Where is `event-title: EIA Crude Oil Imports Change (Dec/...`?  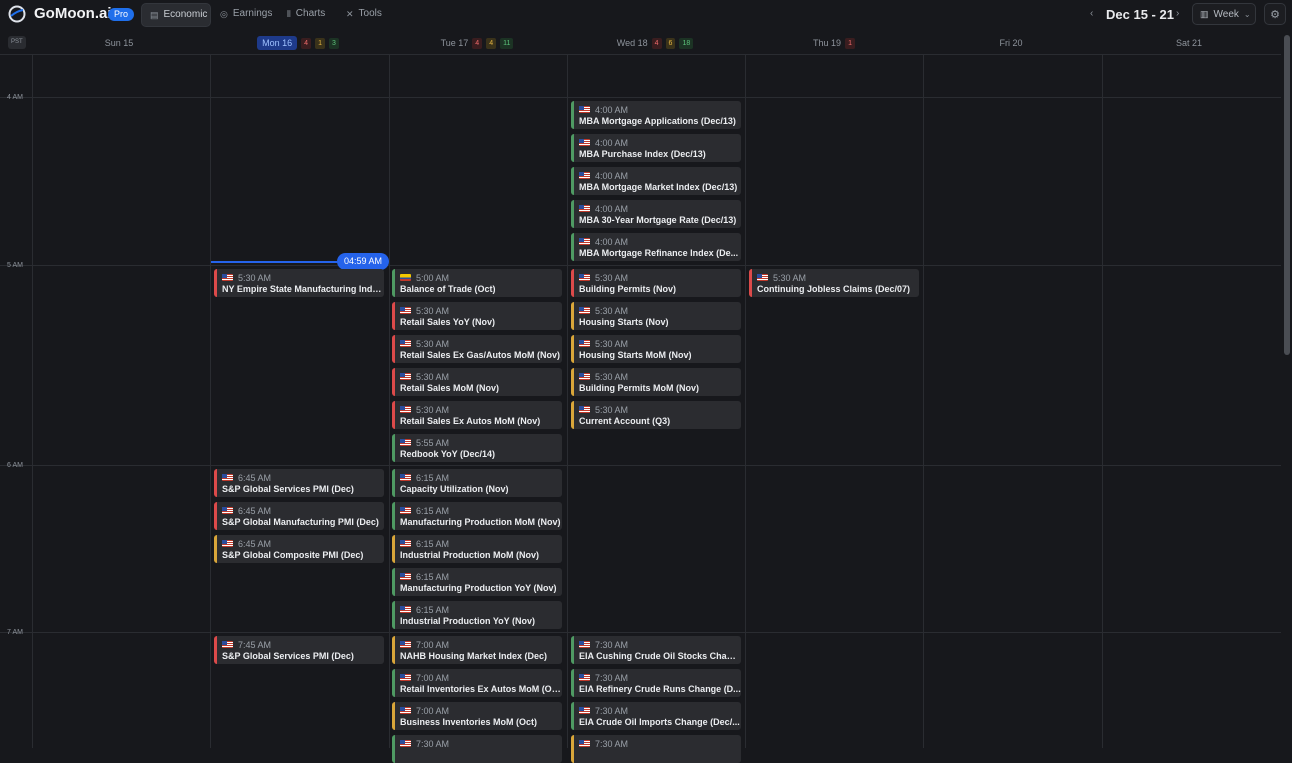 event-title: EIA Crude Oil Imports Change (Dec/... is located at coordinates (659, 722).